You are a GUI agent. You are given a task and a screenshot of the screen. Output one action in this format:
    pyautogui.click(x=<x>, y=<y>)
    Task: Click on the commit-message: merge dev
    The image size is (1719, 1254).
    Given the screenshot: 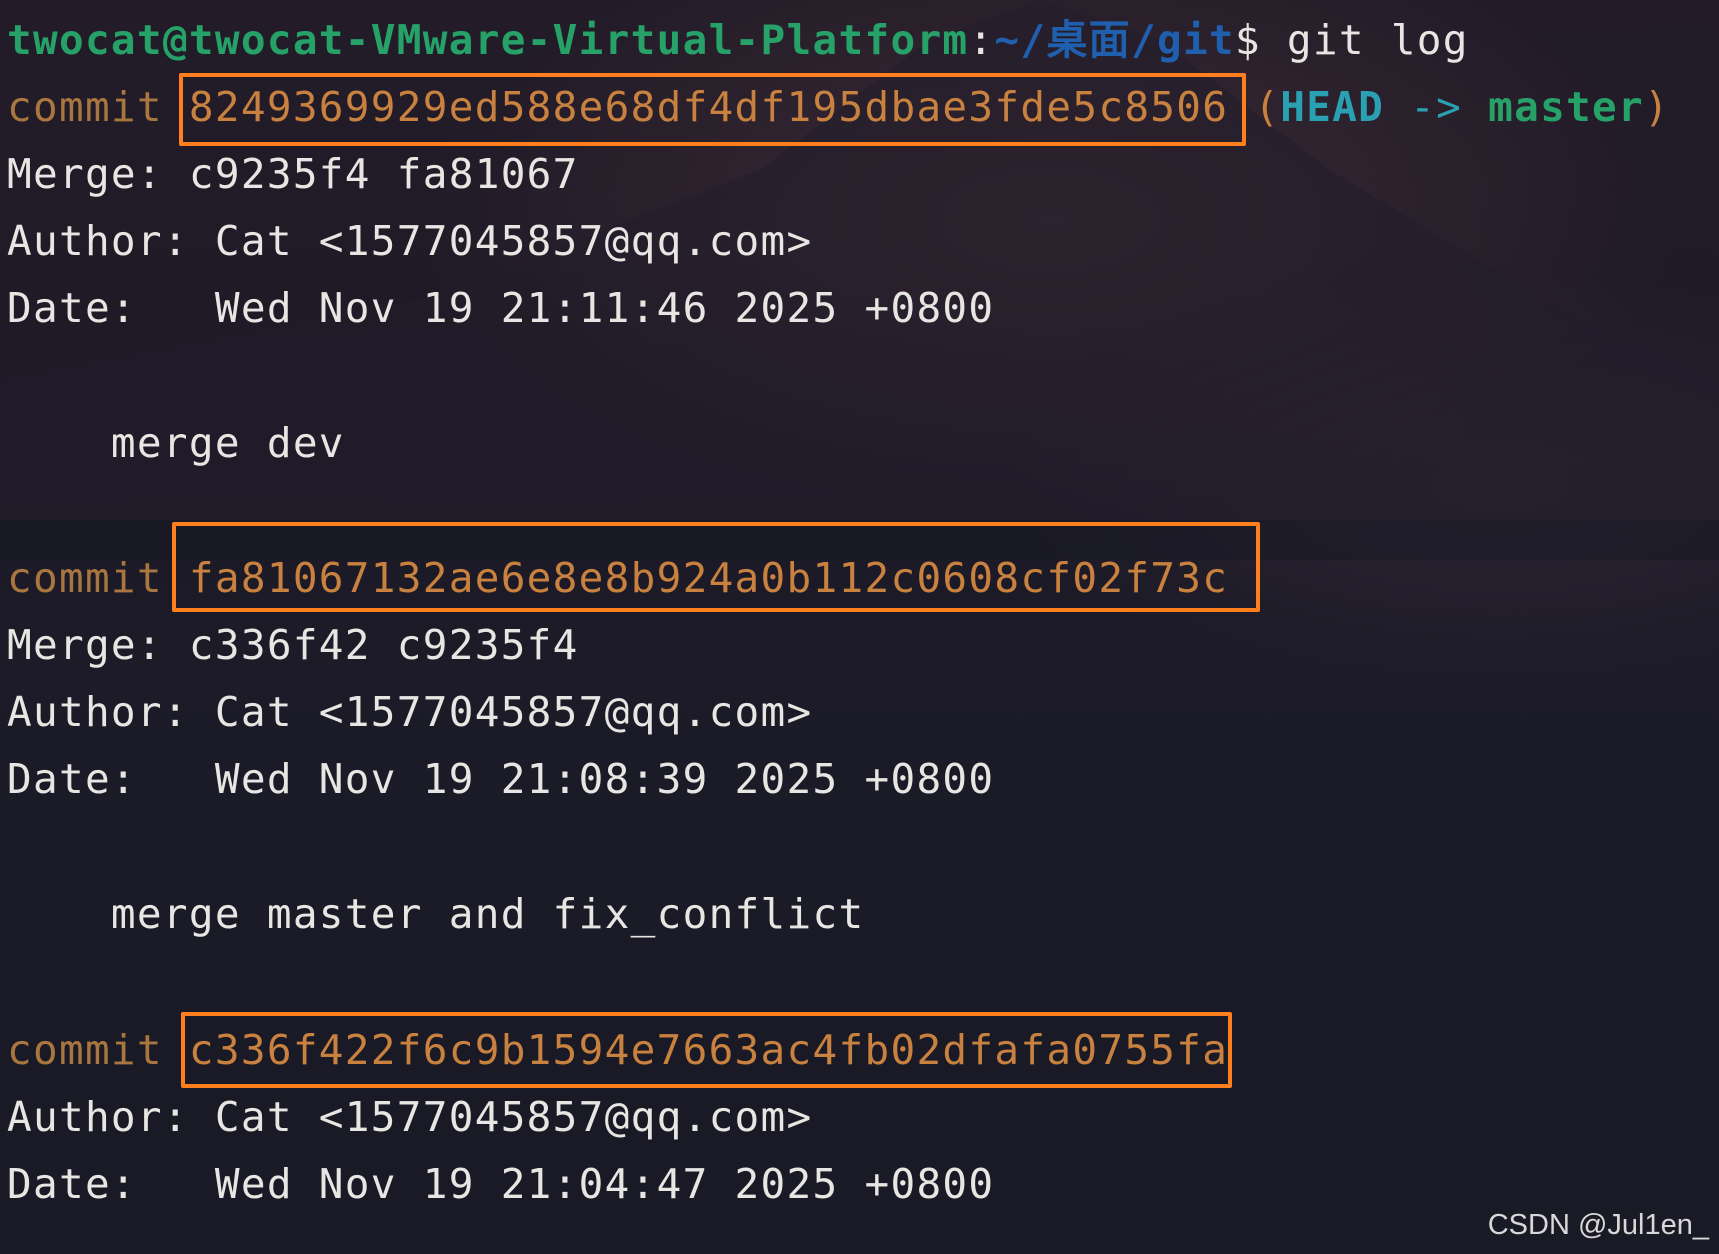 What is the action you would take?
    pyautogui.click(x=176, y=443)
    